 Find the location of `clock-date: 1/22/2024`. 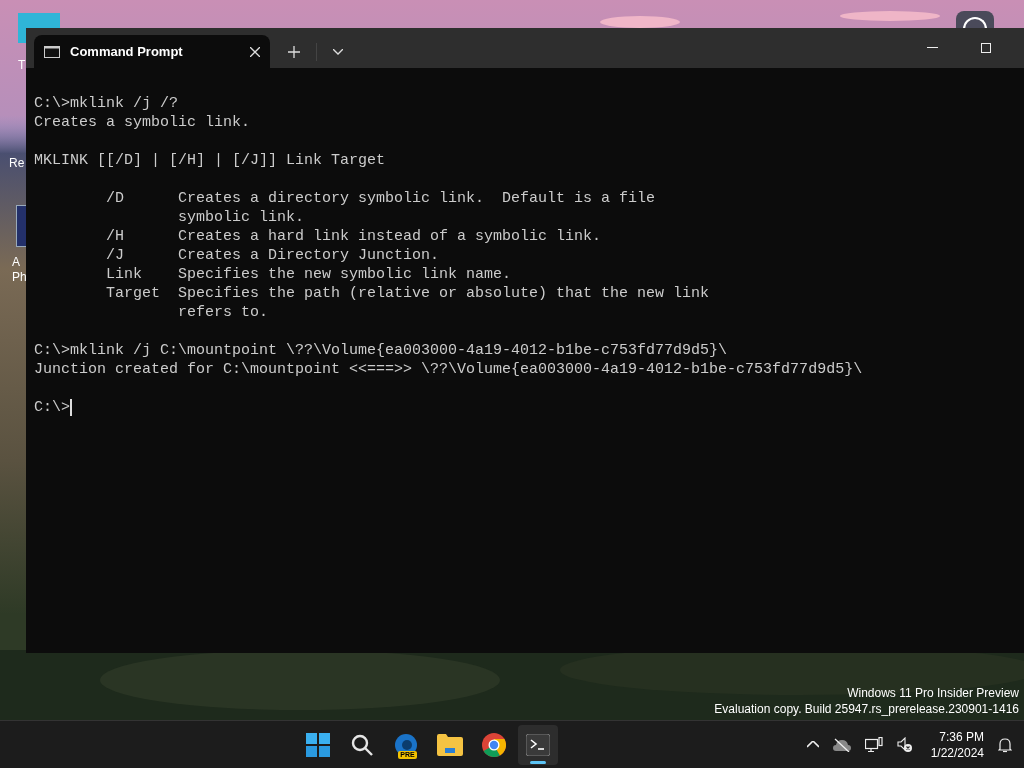

clock-date: 1/22/2024 is located at coordinates (957, 752).